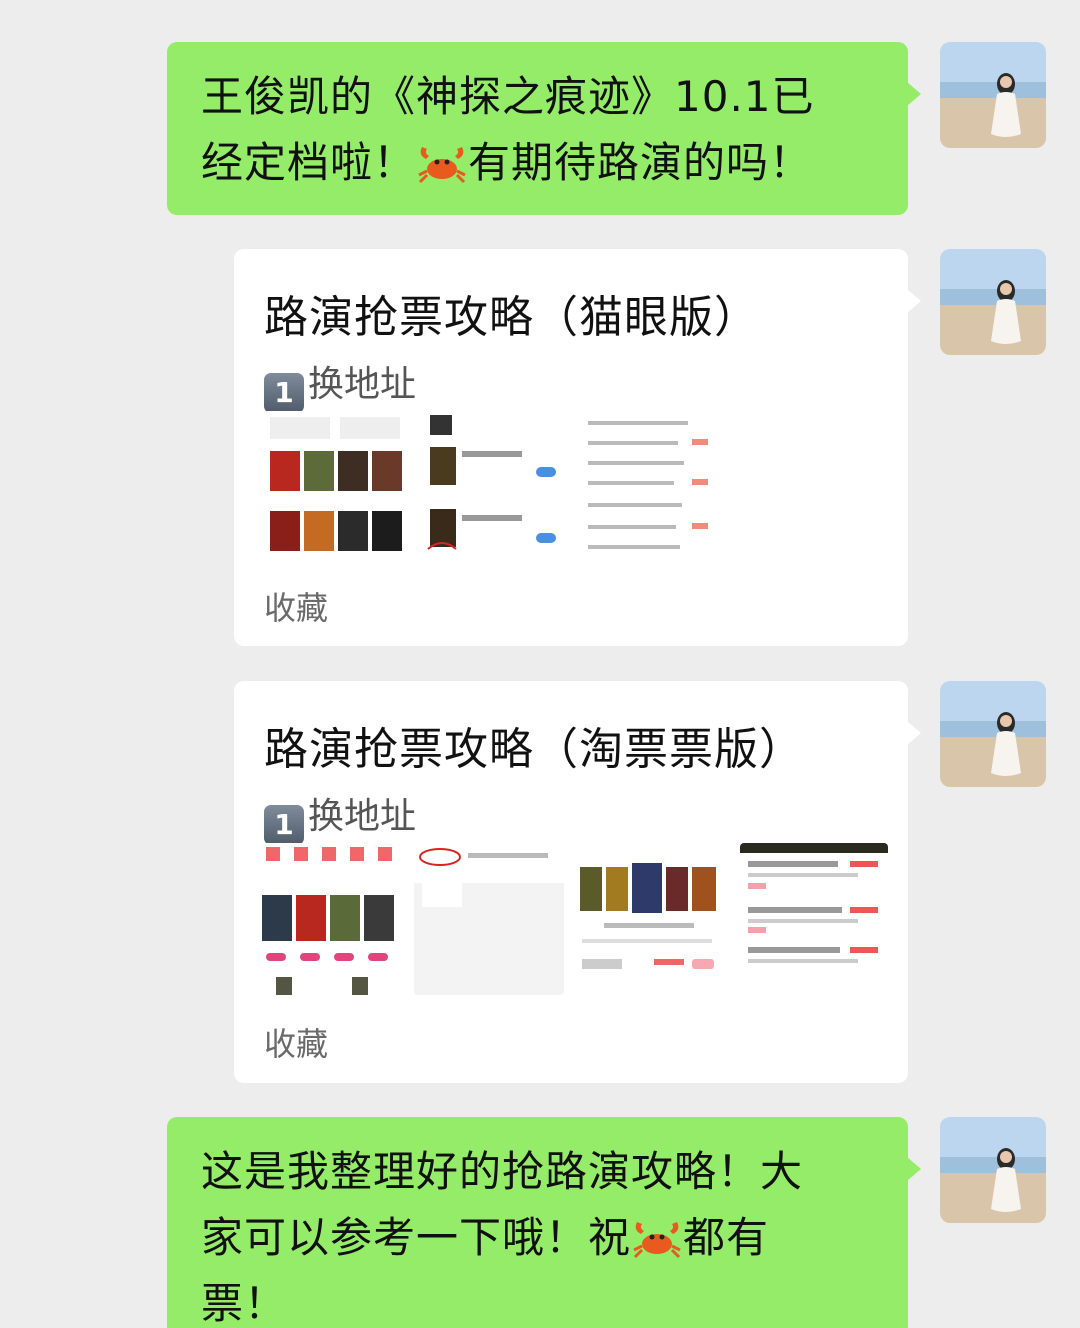 The height and width of the screenshot is (1328, 1080). Describe the element at coordinates (502, 1237) in the screenshot. I see `message-text-4: 这是我整理好的抢路演攻略！大 家可以参考一下哦！祝 都有 票！` at that location.